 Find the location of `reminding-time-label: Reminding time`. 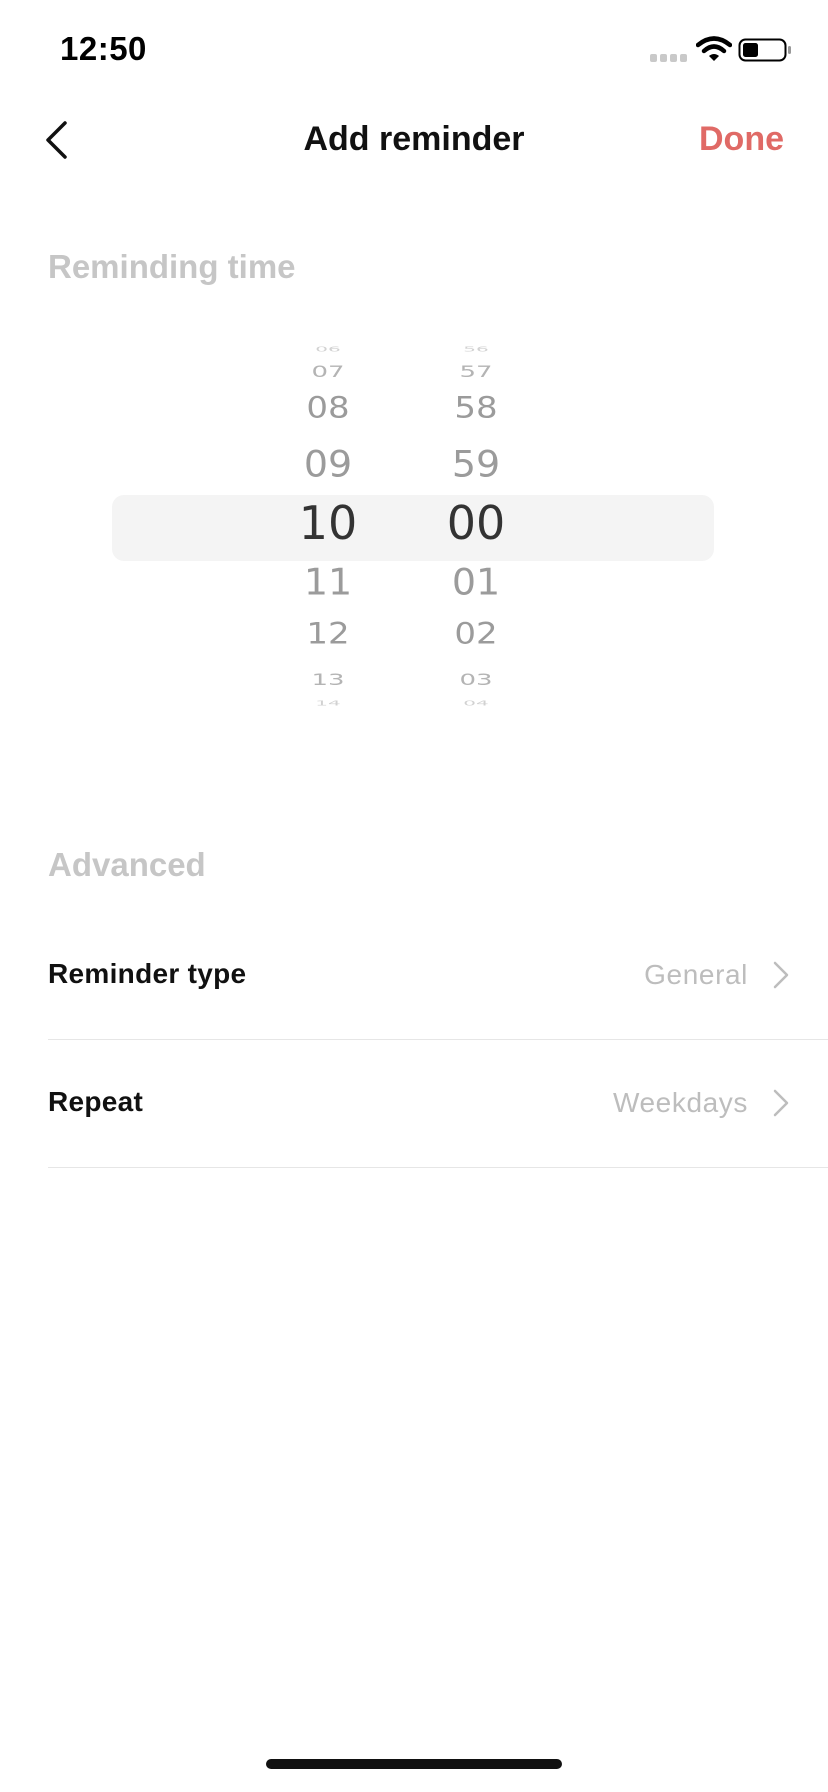

reminding-time-label: Reminding time is located at coordinates (172, 266).